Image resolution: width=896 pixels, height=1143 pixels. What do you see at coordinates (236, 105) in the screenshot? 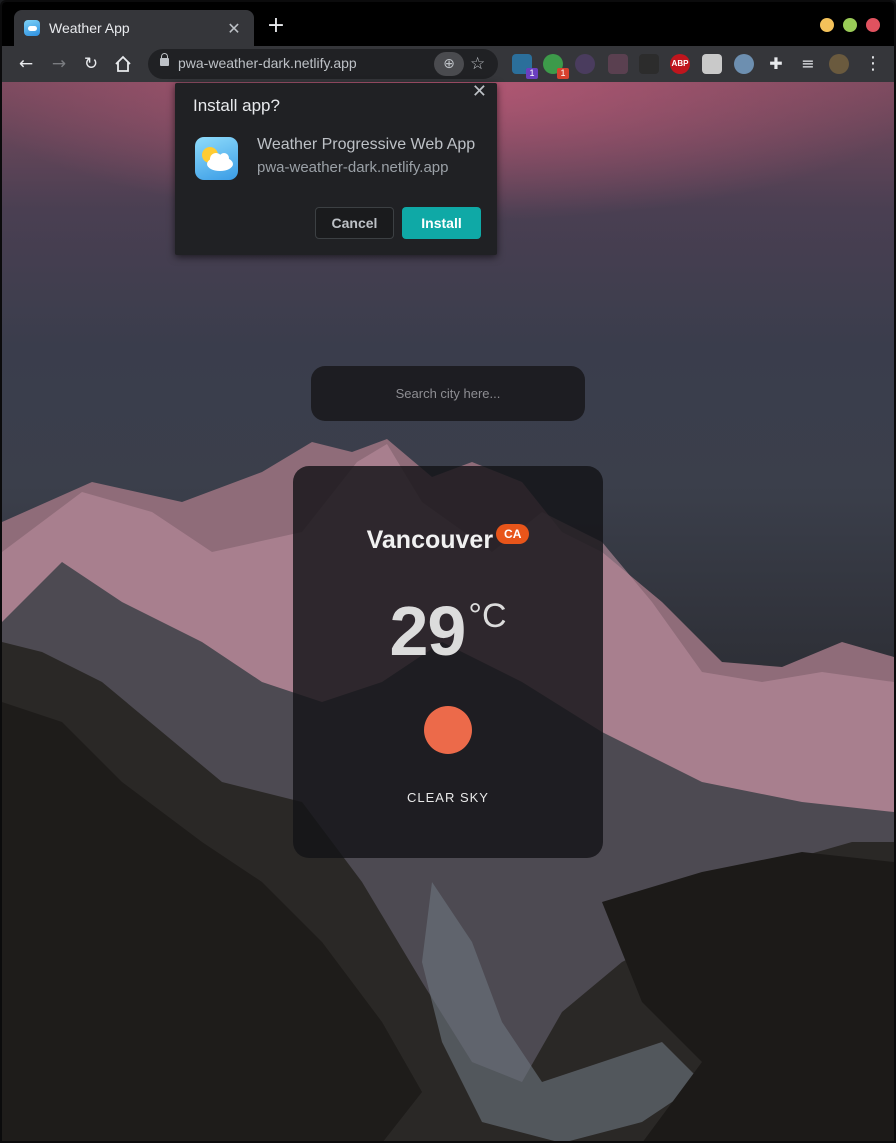
I see `dialog-title: Install app?` at bounding box center [236, 105].